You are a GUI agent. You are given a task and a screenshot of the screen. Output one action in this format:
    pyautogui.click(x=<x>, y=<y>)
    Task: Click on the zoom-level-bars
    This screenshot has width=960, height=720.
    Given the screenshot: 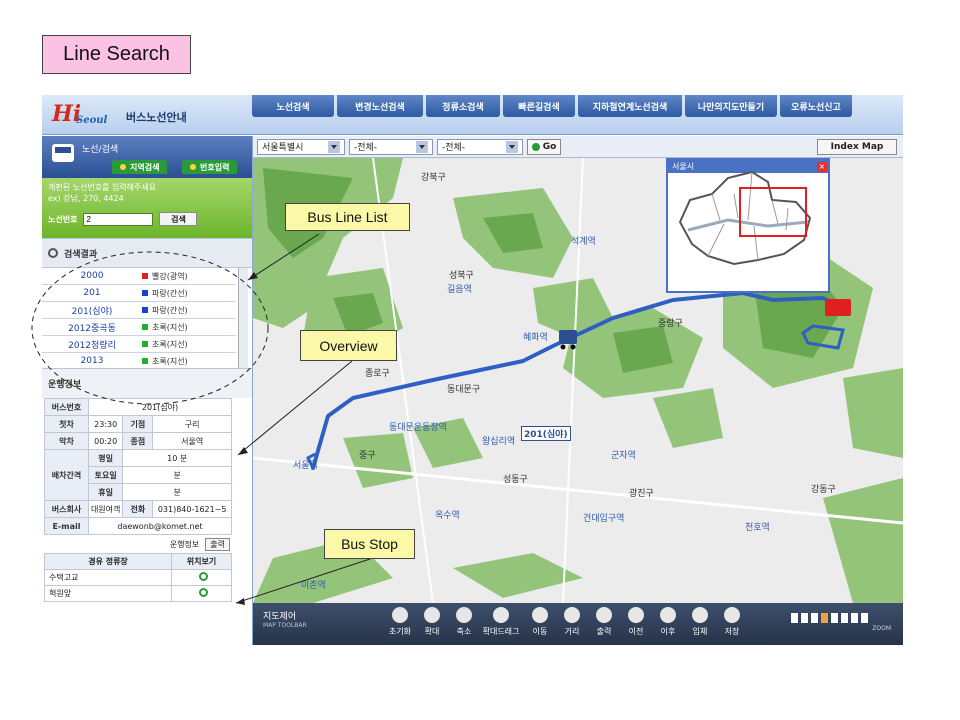 What is the action you would take?
    pyautogui.click(x=841, y=618)
    